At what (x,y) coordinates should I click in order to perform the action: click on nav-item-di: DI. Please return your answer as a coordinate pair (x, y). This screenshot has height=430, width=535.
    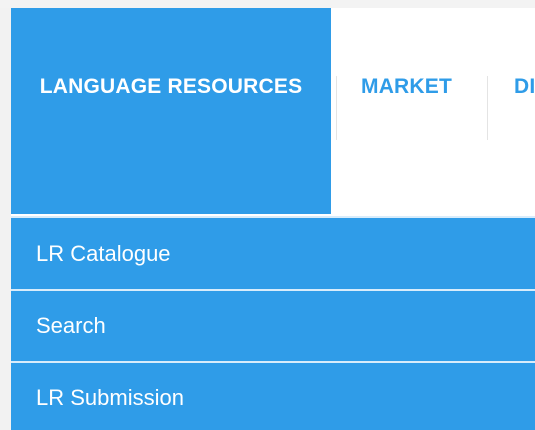
    Looking at the image, I should click on (524, 111).